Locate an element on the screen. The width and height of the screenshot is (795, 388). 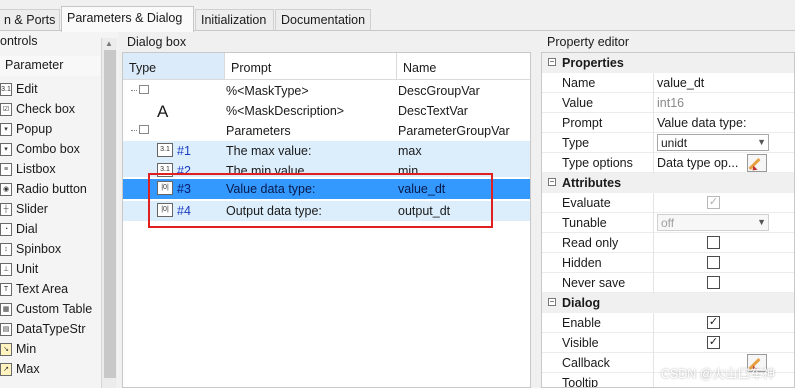
watermark: CSDN @火山口车神 is located at coordinates (717, 374).